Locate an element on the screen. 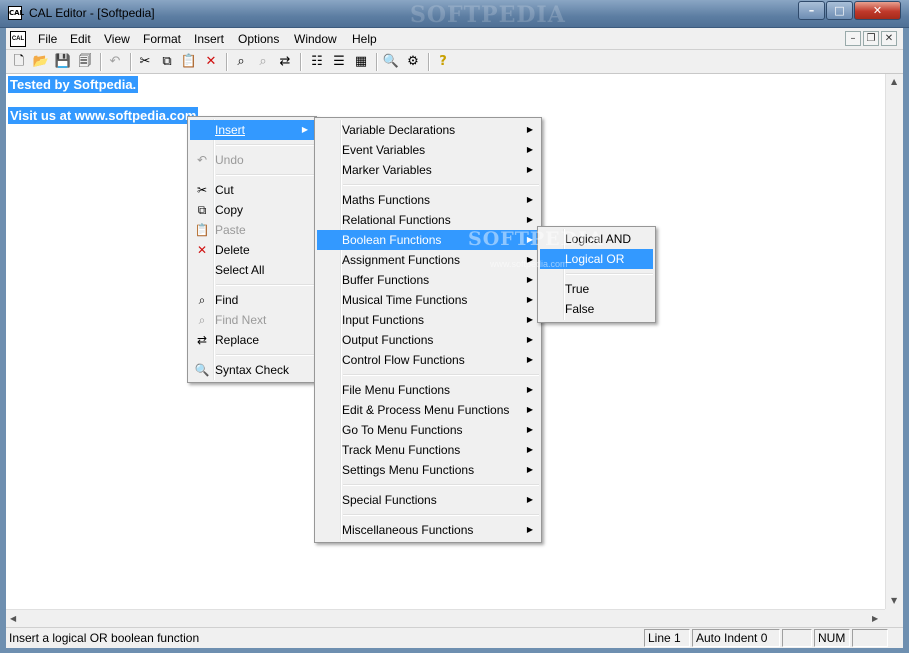  menu-separator is located at coordinates (441, 185).